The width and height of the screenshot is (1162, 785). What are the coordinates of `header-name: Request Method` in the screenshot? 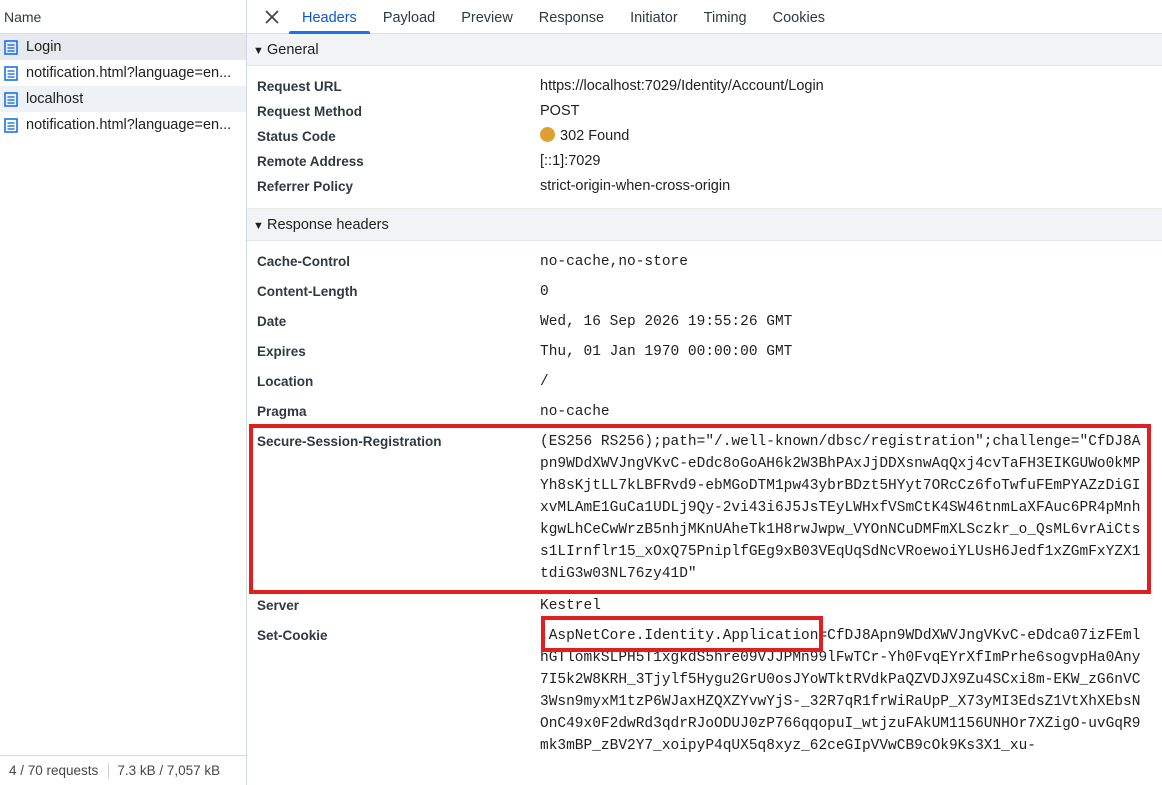 It's located at (310, 111).